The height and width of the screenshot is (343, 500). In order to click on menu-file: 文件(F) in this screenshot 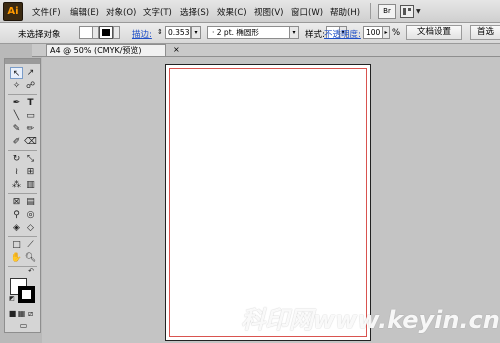, I will do `click(46, 12)`.